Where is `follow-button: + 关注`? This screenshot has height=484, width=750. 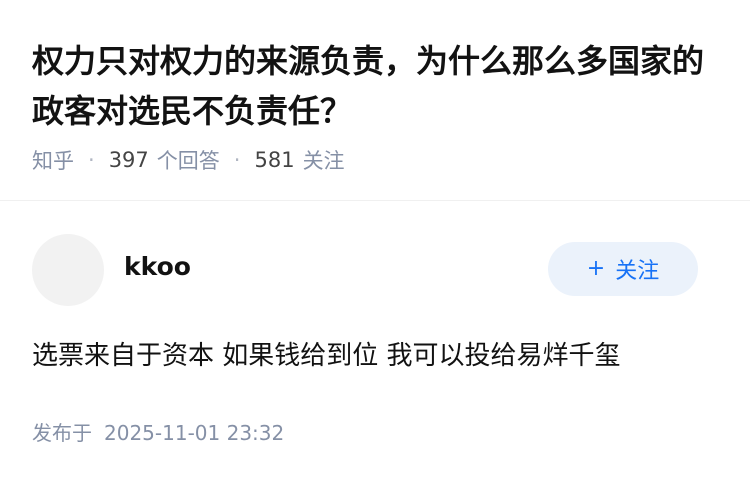
follow-button: + 关注 is located at coordinates (623, 269).